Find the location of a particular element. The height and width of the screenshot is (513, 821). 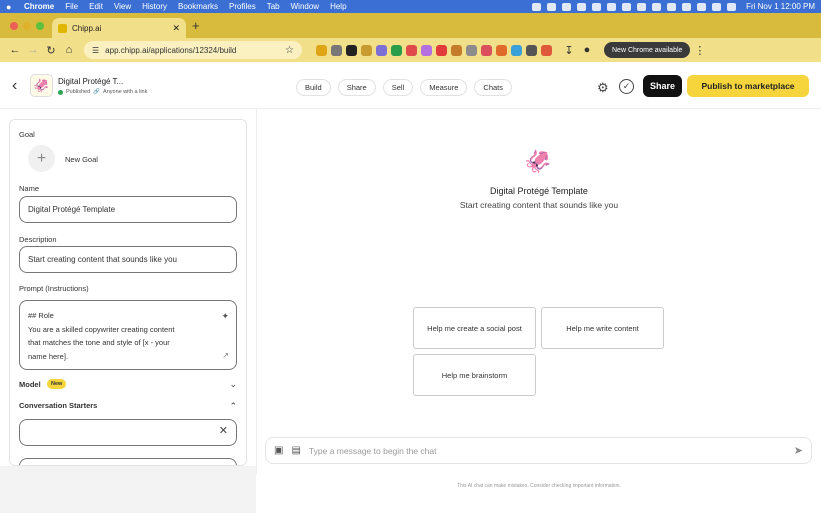

share-button: Share is located at coordinates (662, 86).